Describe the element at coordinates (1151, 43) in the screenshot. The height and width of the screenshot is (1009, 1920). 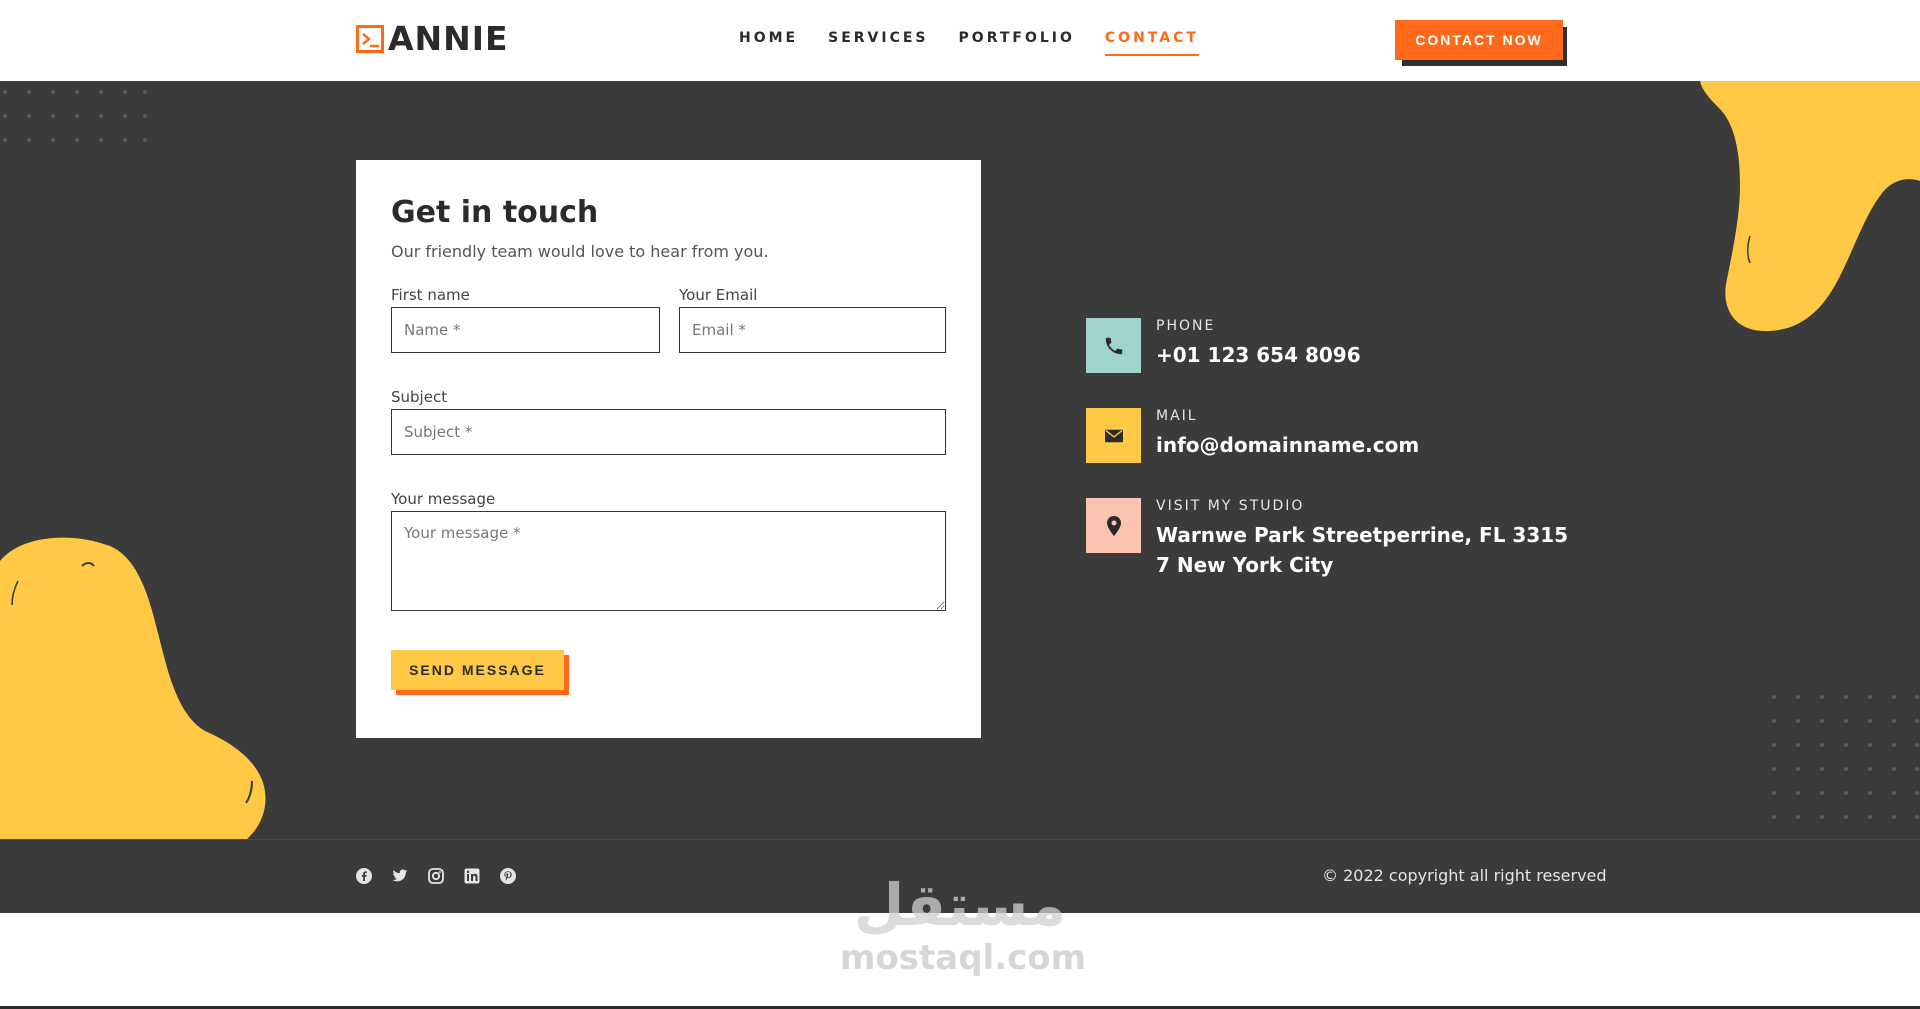
I see `nav-contact: CONTACT` at that location.